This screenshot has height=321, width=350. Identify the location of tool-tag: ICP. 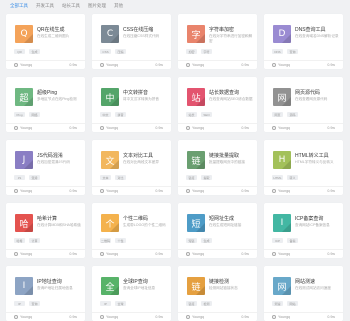
(277, 240).